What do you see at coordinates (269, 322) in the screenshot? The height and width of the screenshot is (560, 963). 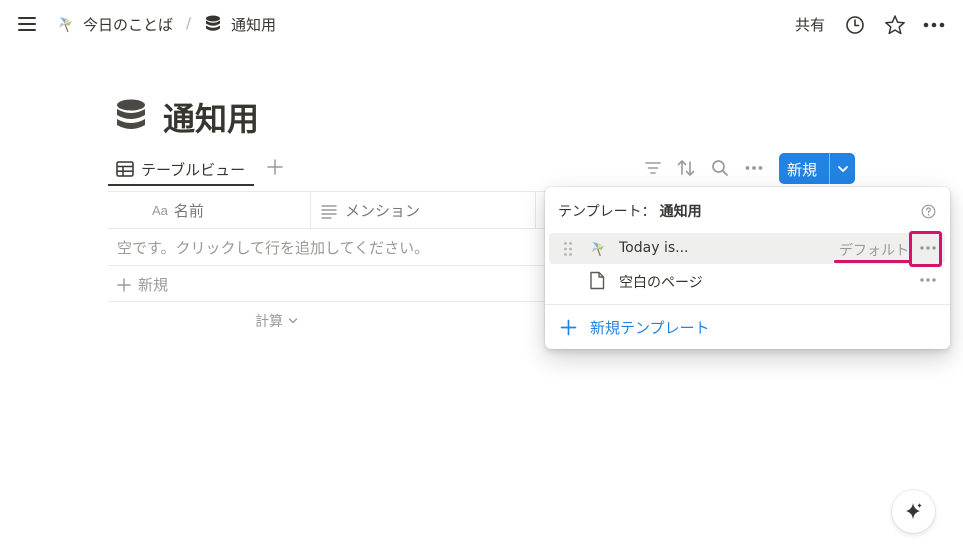 I see `calculate-label: 計算` at bounding box center [269, 322].